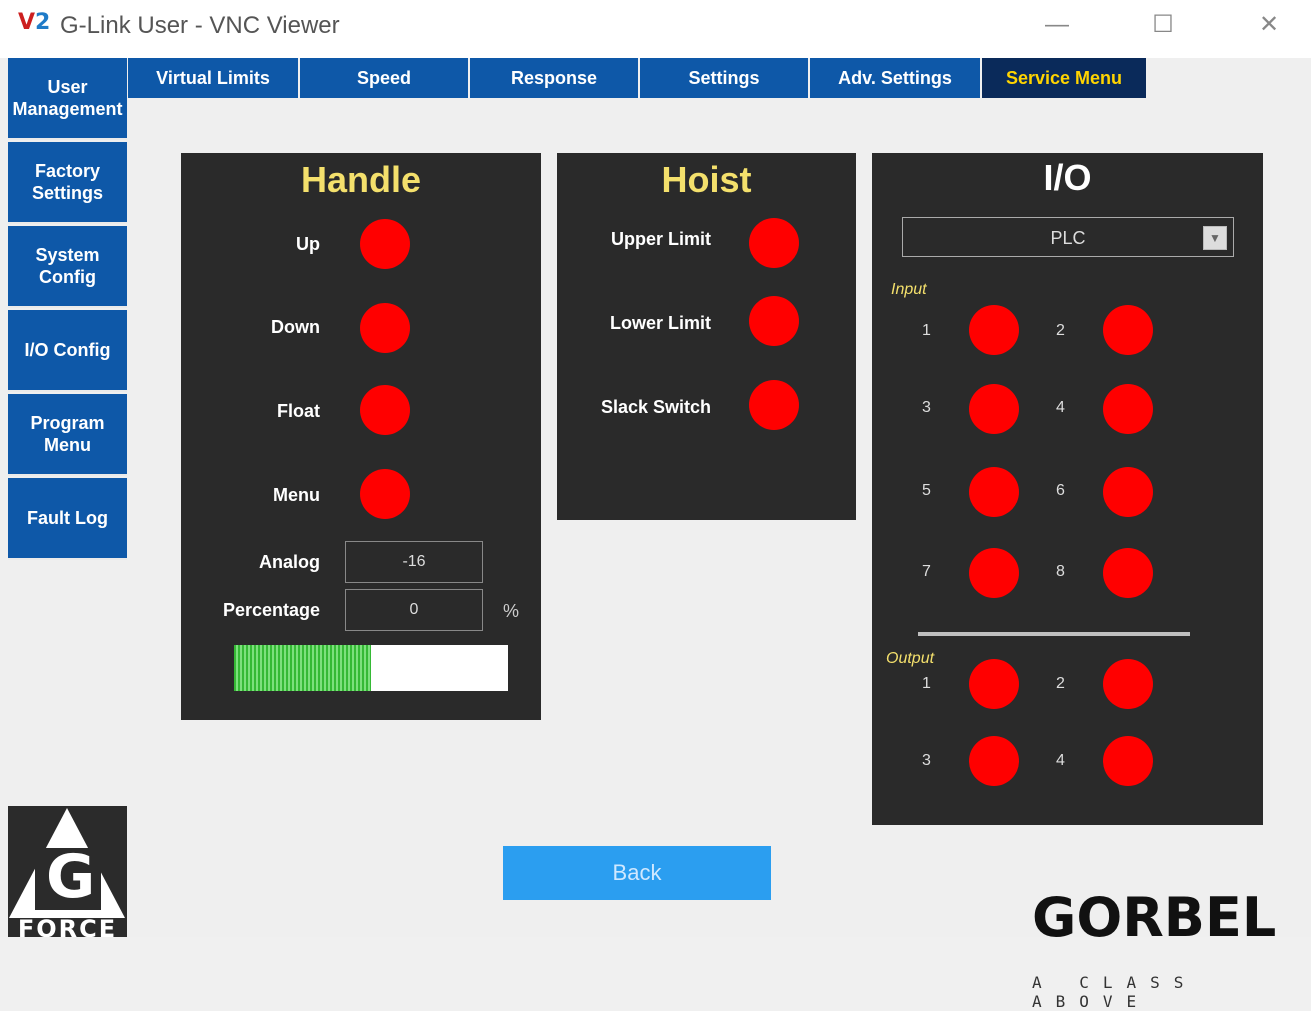 The height and width of the screenshot is (1011, 1311). I want to click on input-6-label: 6, so click(1060, 490).